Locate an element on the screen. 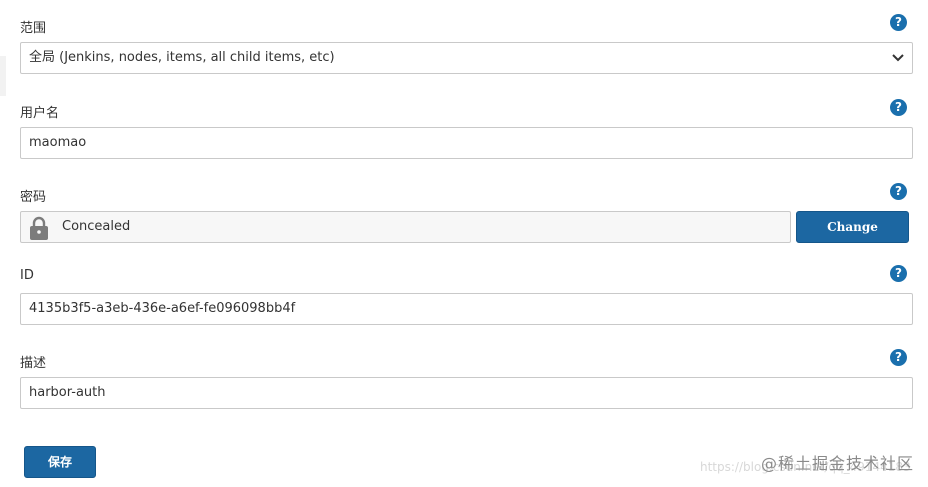  side-strip is located at coordinates (3, 76).